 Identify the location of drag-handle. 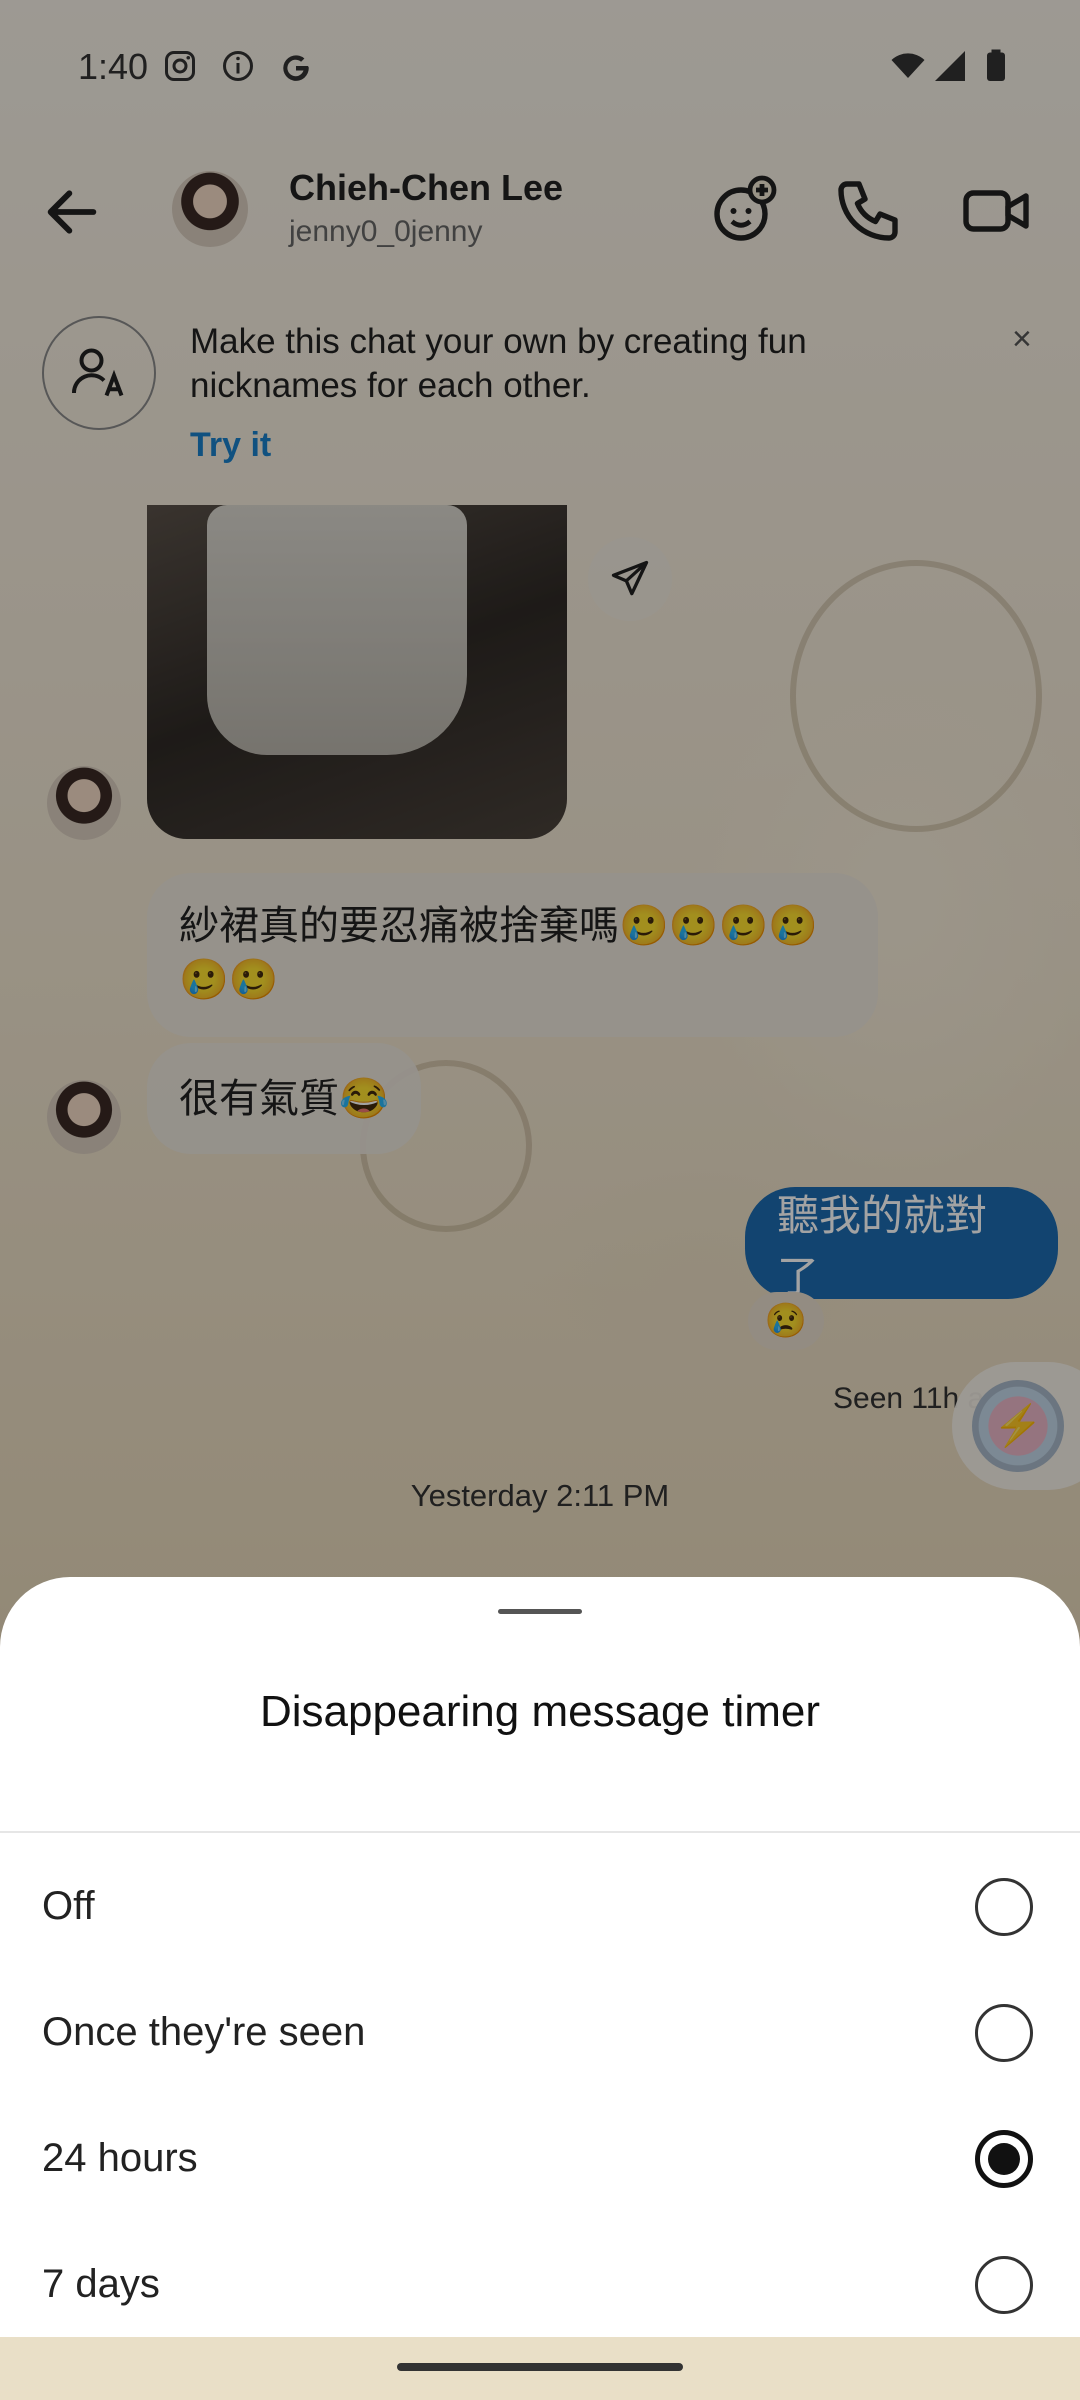
(540, 1611).